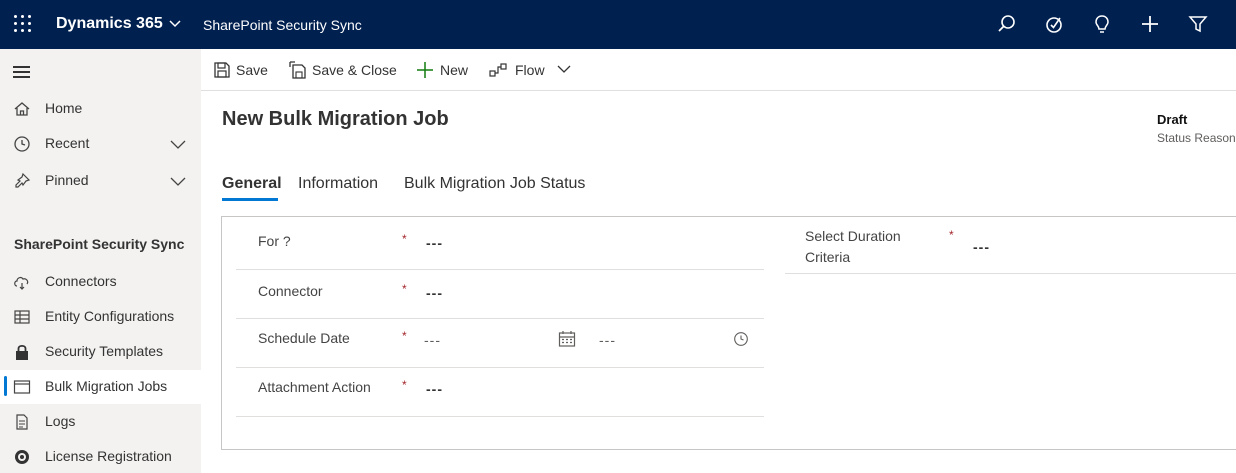  Describe the element at coordinates (354, 70) in the screenshot. I see `save-close-label: Save & Close` at that location.